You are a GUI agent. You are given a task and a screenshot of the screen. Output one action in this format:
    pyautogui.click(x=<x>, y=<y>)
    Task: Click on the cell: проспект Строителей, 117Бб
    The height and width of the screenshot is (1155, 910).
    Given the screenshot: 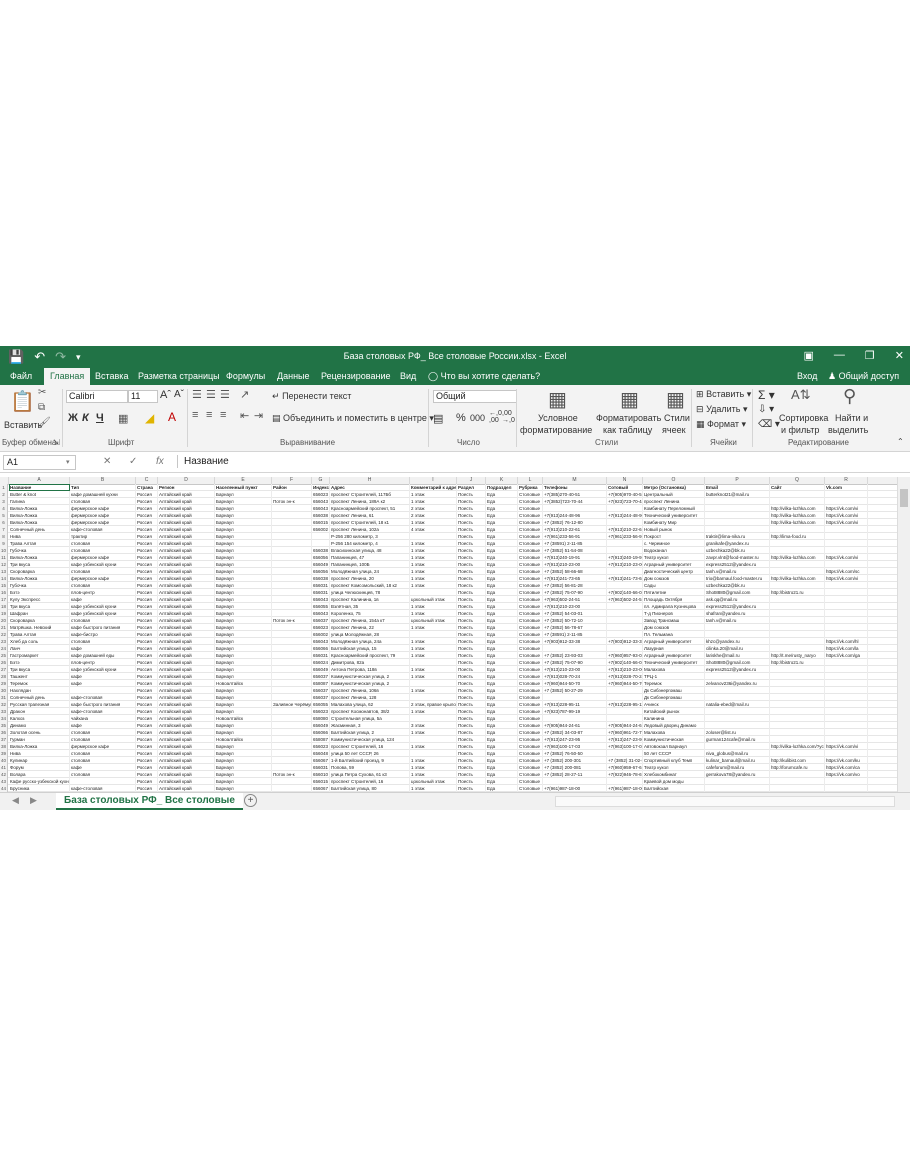 What is the action you would take?
    pyautogui.click(x=370, y=494)
    